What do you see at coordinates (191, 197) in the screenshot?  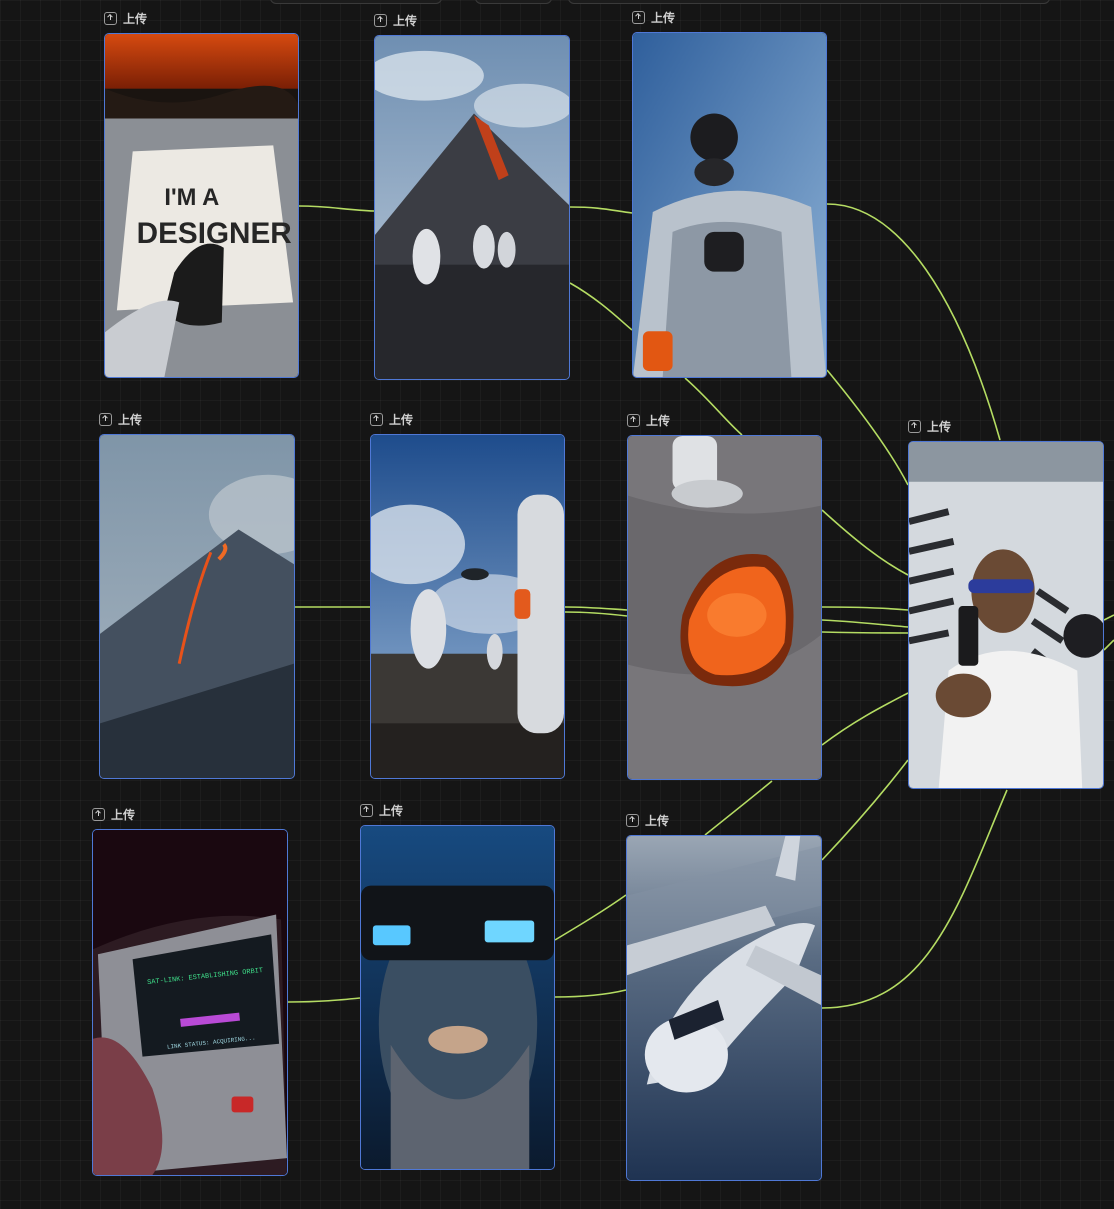 I see `sign-text-1: I'M A` at bounding box center [191, 197].